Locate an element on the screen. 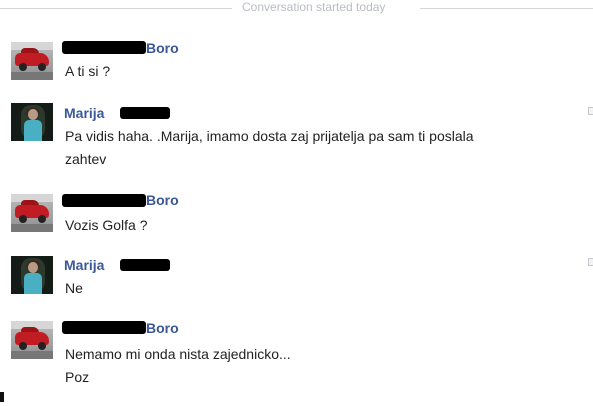  message-text: A ti si ? is located at coordinates (88, 71).